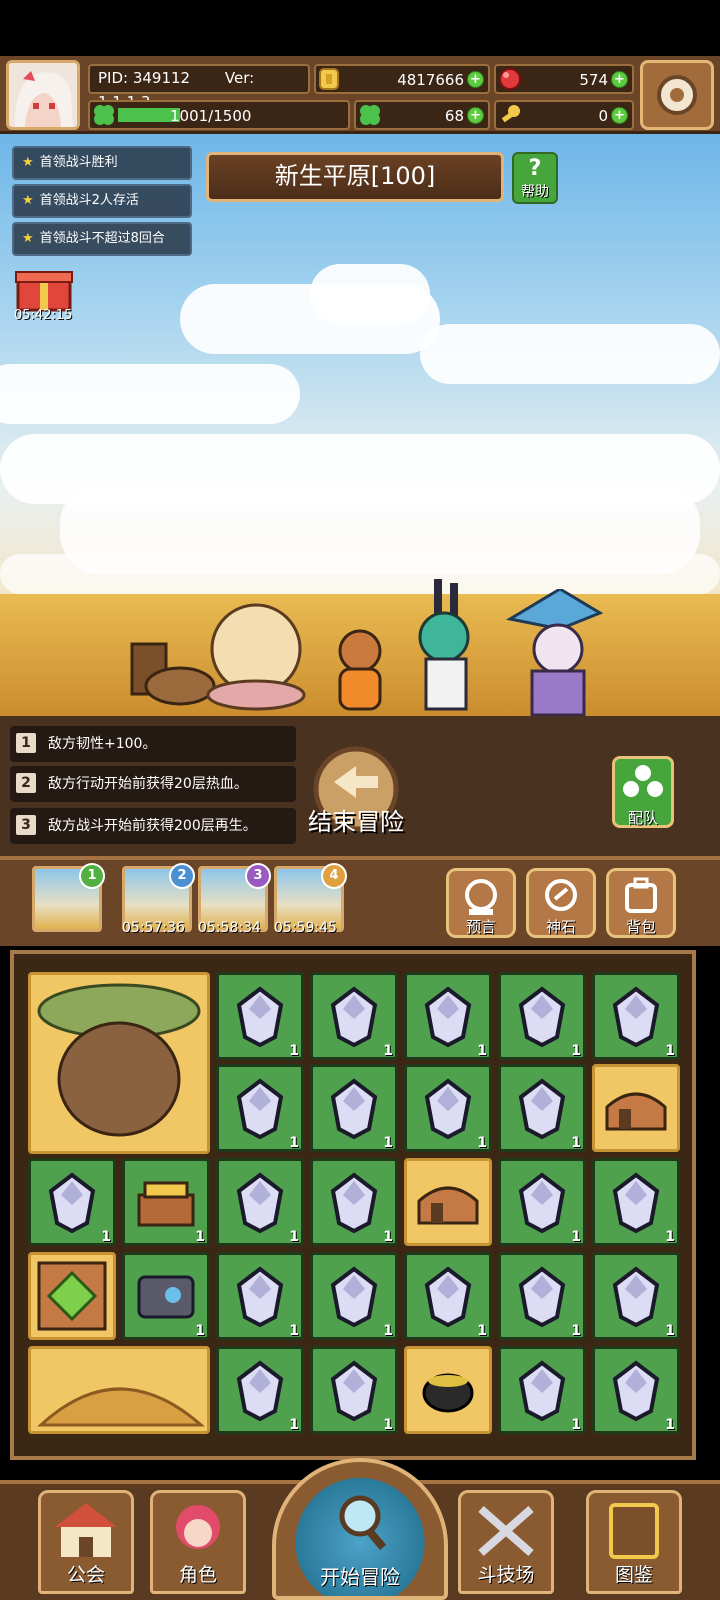  I want to click on nav-character: 角色, so click(198, 1542).